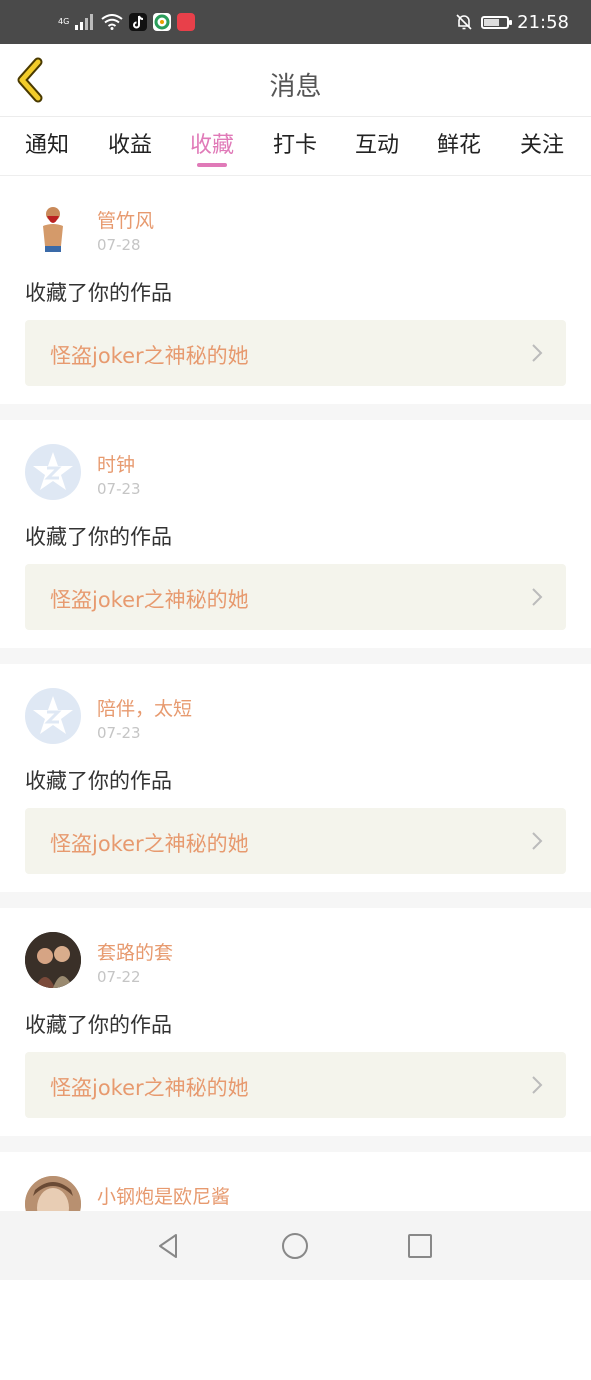 This screenshot has width=591, height=1380. I want to click on tab-label: 通知, so click(46, 145).